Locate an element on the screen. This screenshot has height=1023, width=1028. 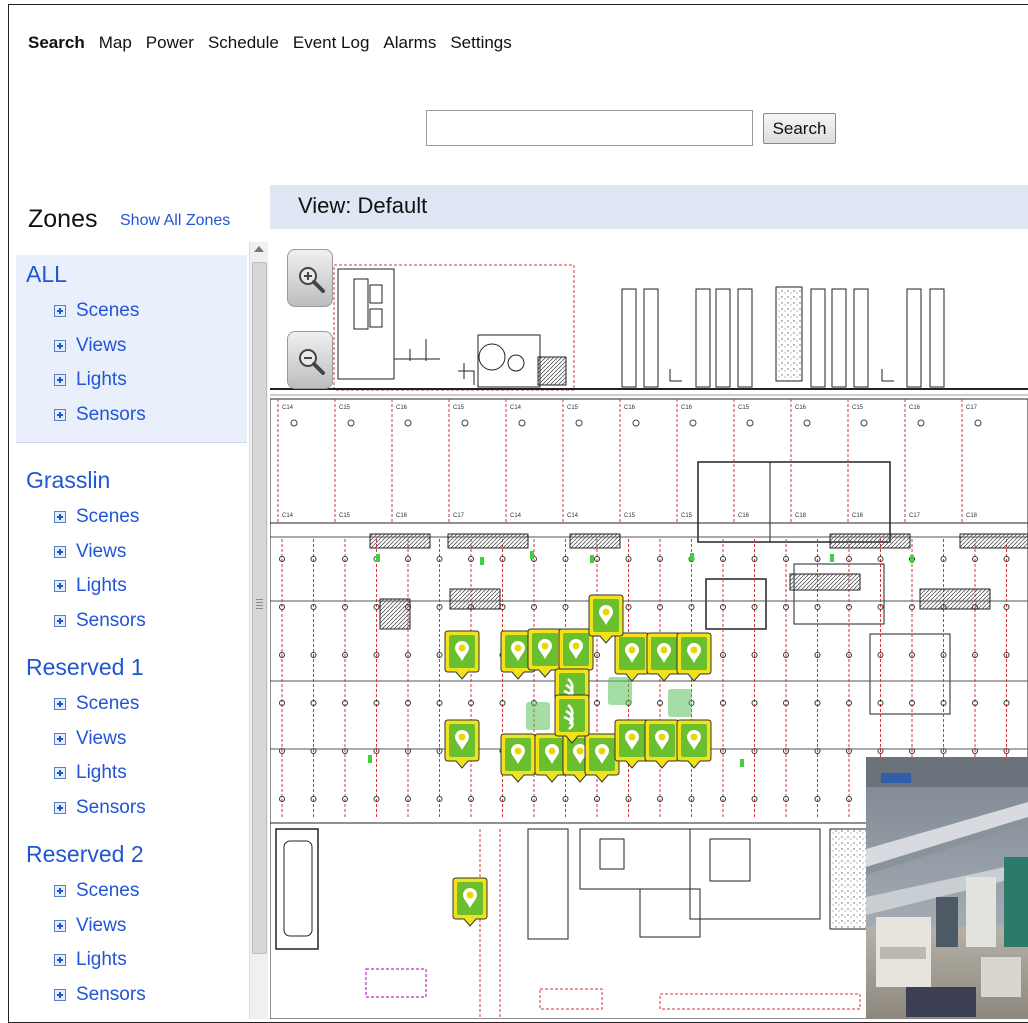
show-all-zones-link: Show All Zones is located at coordinates (175, 221).